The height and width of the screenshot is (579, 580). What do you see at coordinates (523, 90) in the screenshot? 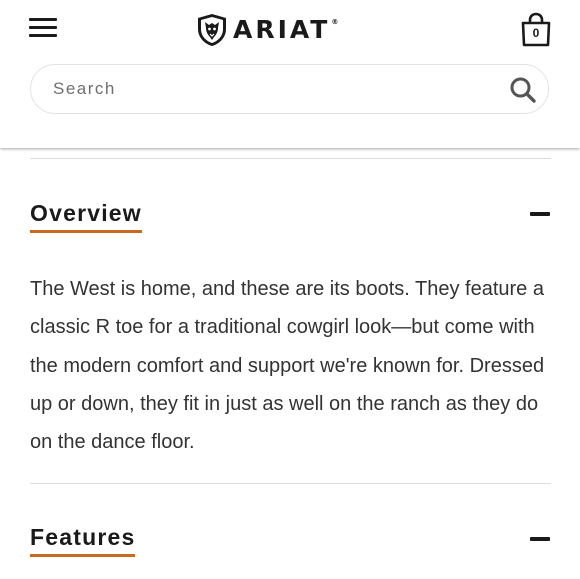
I see `search-icon` at bounding box center [523, 90].